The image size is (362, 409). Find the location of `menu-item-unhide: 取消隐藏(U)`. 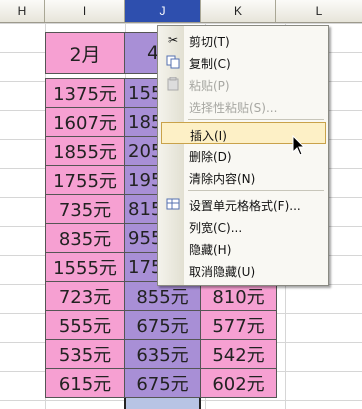

menu-item-unhide: 取消隐藏(U) is located at coordinates (243, 270).